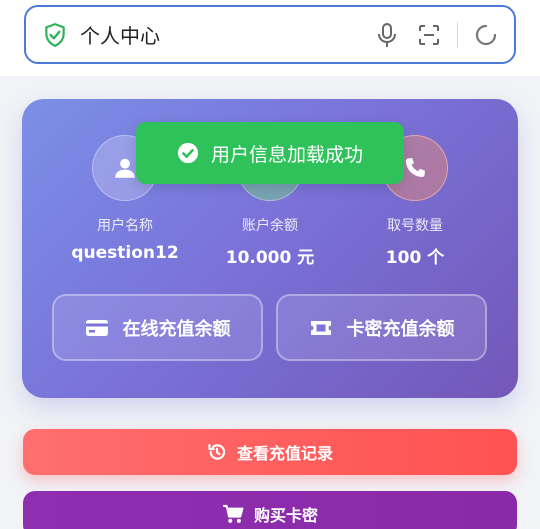 This screenshot has height=529, width=540. I want to click on view-recharge-history-button: 查看充值记录, so click(270, 452).